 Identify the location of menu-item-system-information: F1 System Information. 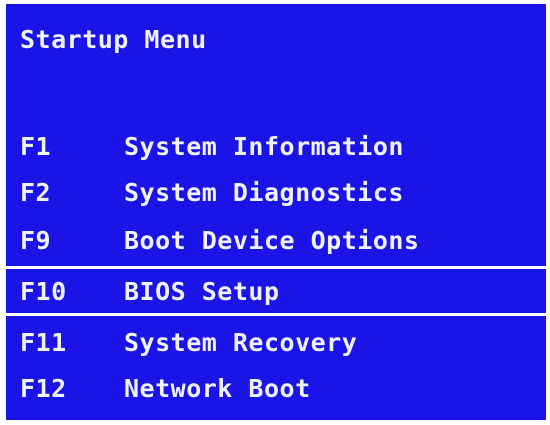
(276, 146).